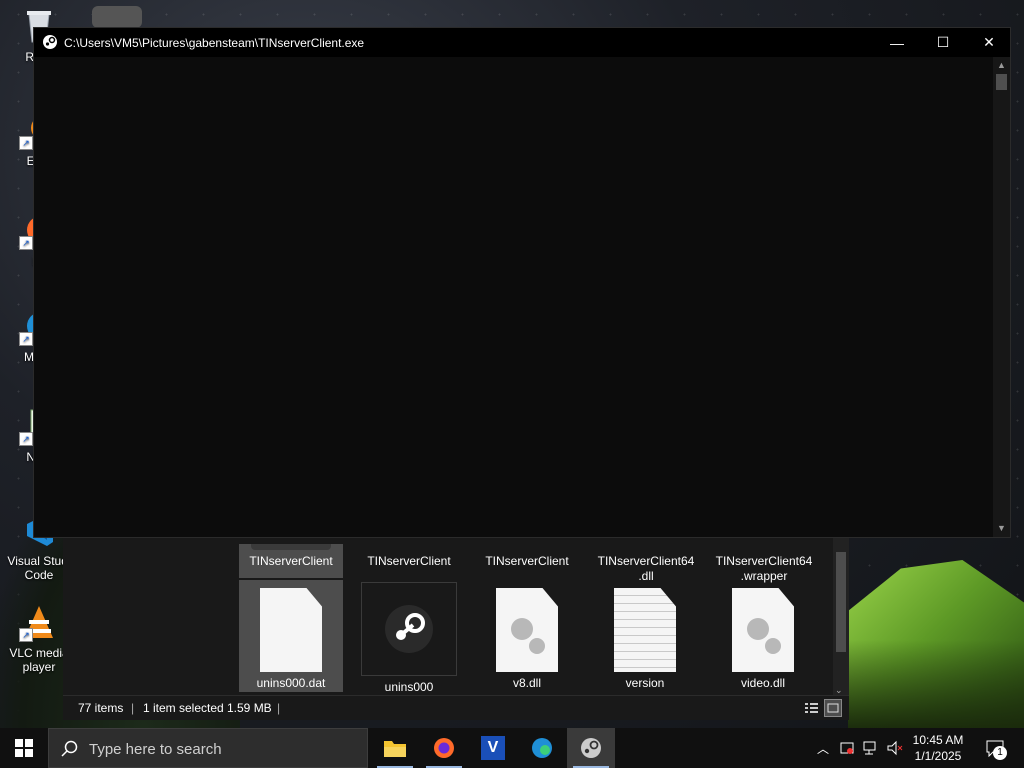 This screenshot has width=1024, height=768. I want to click on veracrypt-icon: V, so click(493, 748).